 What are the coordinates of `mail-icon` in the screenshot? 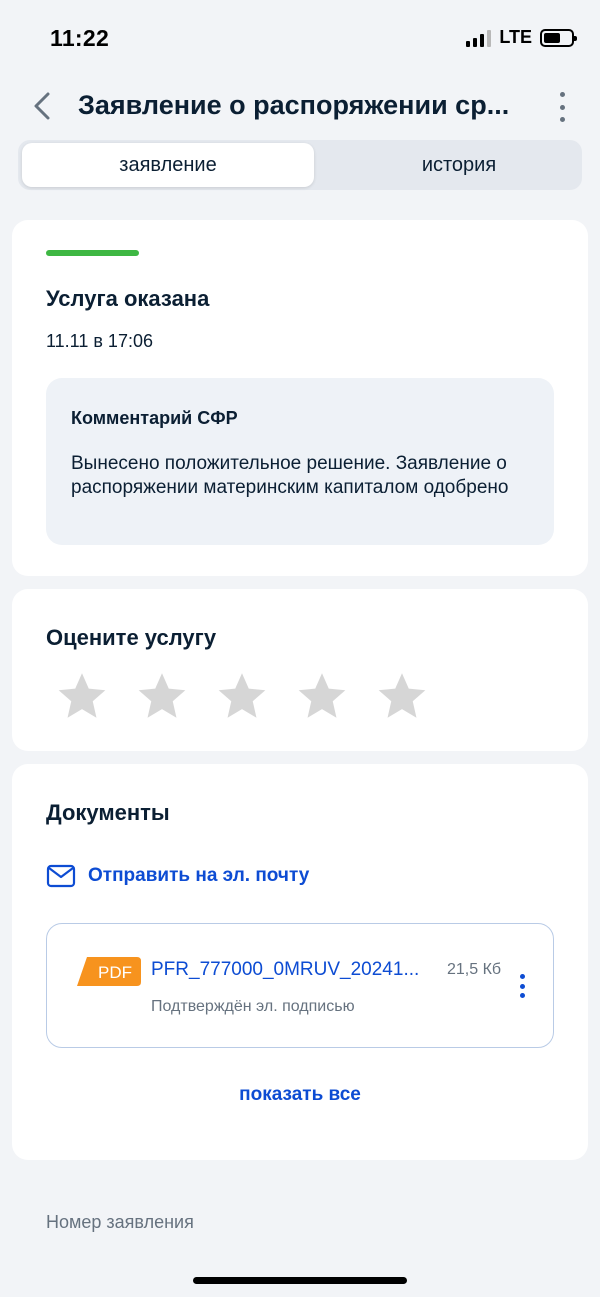 It's located at (61, 876).